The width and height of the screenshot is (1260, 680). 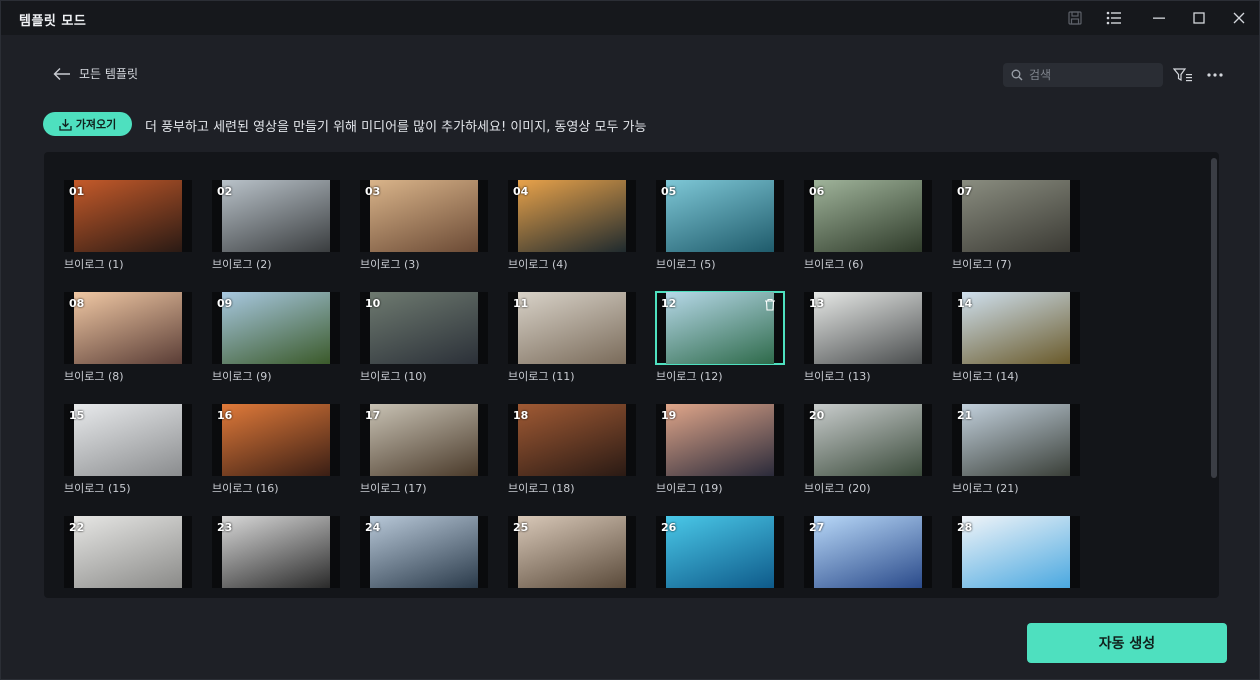 What do you see at coordinates (128, 440) in the screenshot?
I see `template-thumbnail: 15` at bounding box center [128, 440].